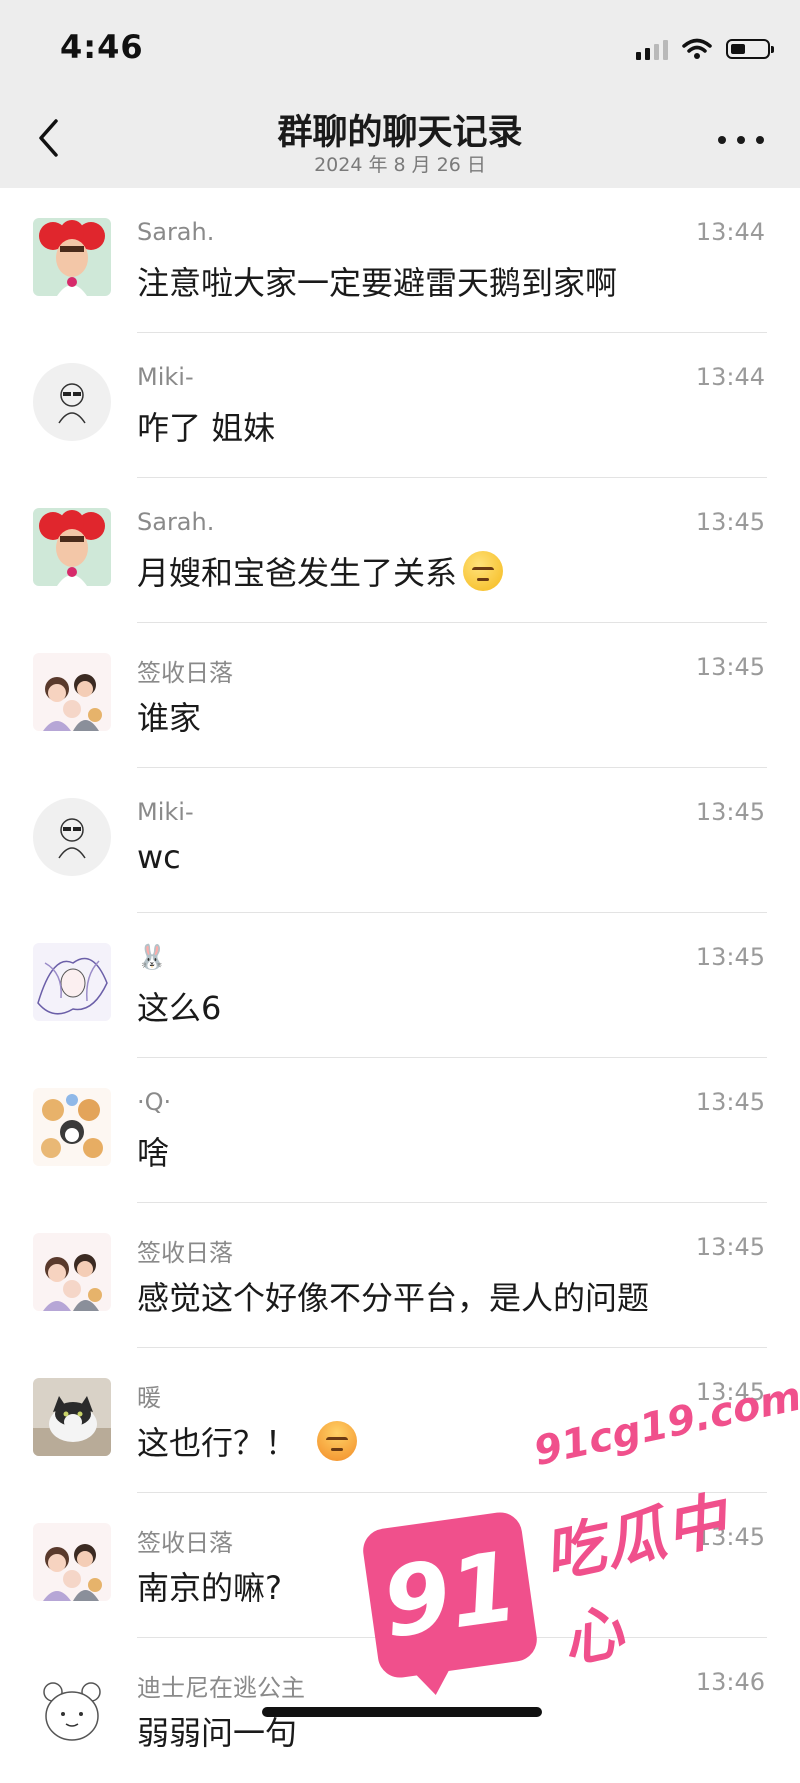 The width and height of the screenshot is (800, 1783). Describe the element at coordinates (402, 1712) in the screenshot. I see `home-indicator` at that location.